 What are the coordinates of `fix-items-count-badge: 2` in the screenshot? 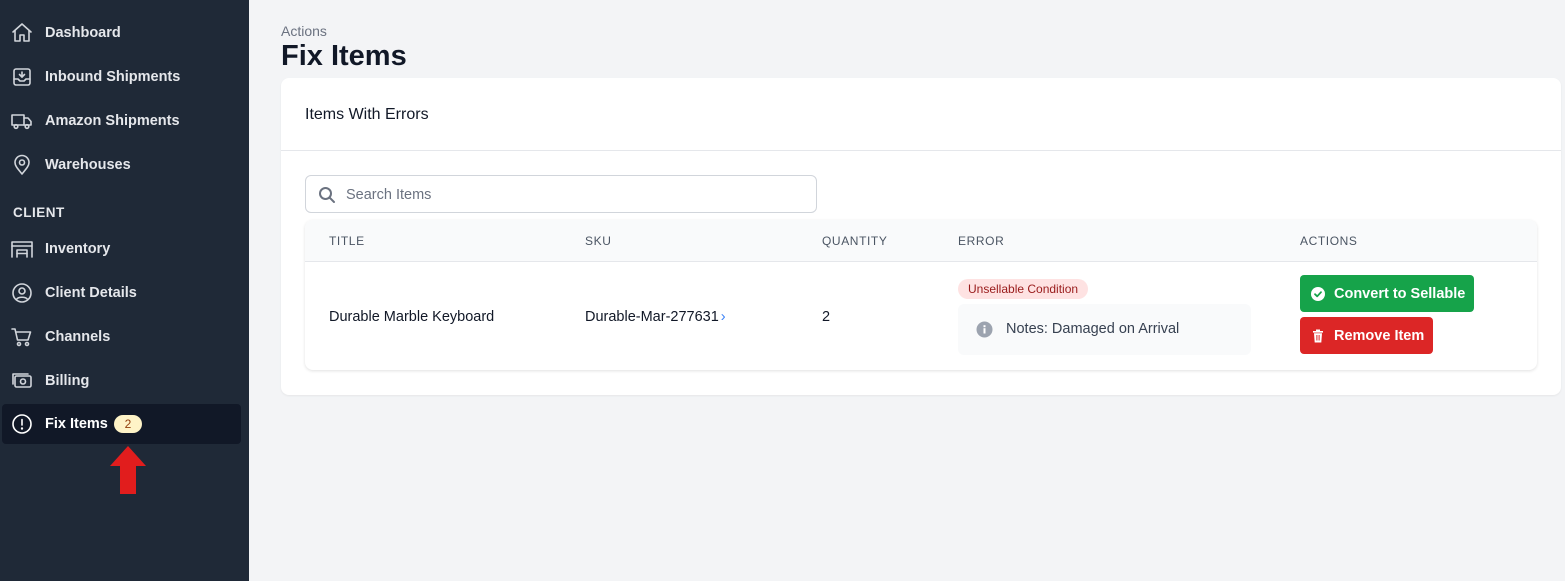 It's located at (128, 424).